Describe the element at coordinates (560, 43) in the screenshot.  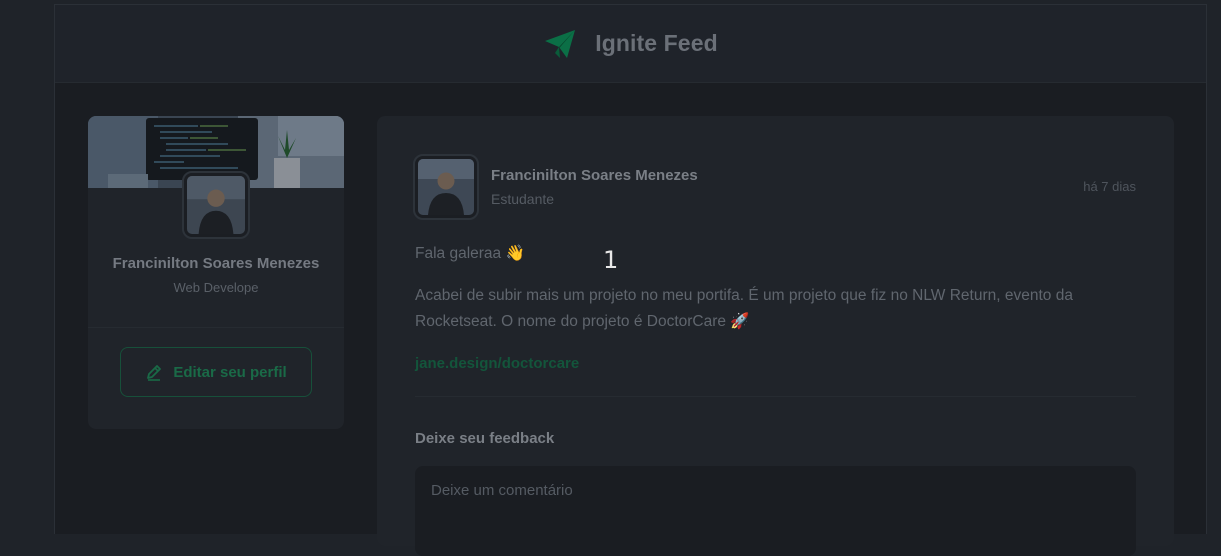
I see `paper-plane-icon` at that location.